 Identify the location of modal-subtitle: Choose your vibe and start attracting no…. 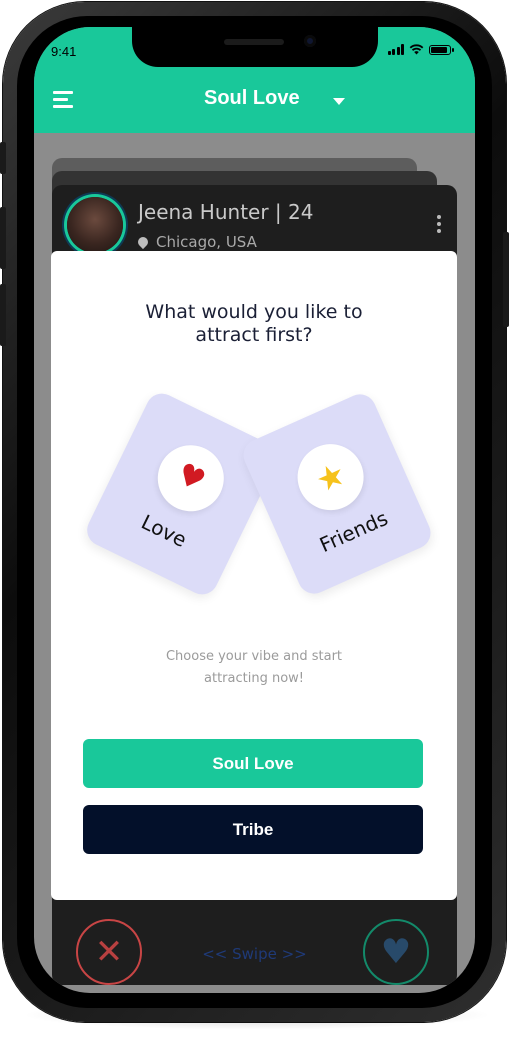
(254, 668).